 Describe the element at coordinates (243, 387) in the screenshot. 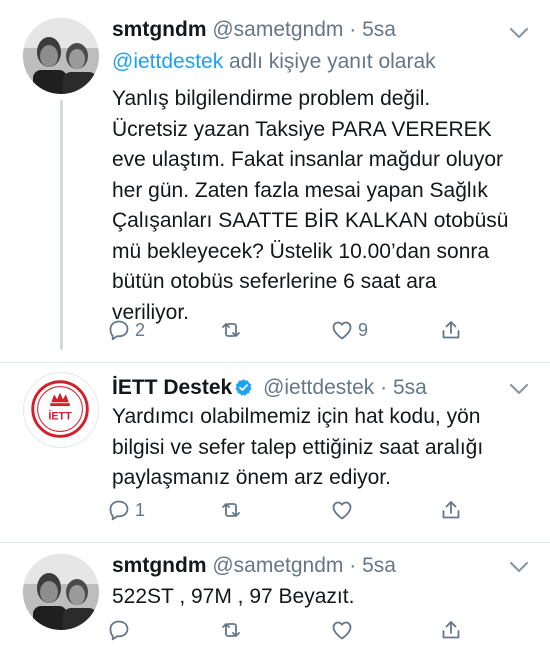

I see `verified-badge-icon` at that location.